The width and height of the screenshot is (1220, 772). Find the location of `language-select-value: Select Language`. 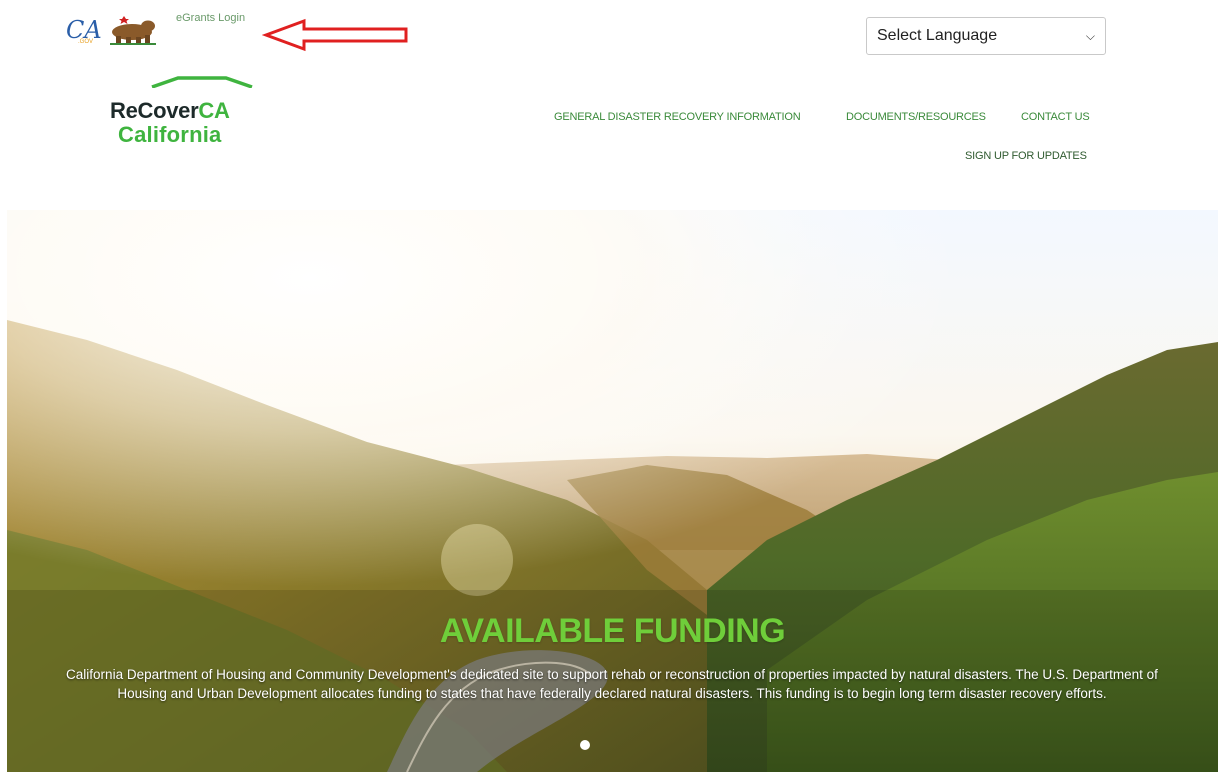

language-select-value: Select Language is located at coordinates (937, 35).